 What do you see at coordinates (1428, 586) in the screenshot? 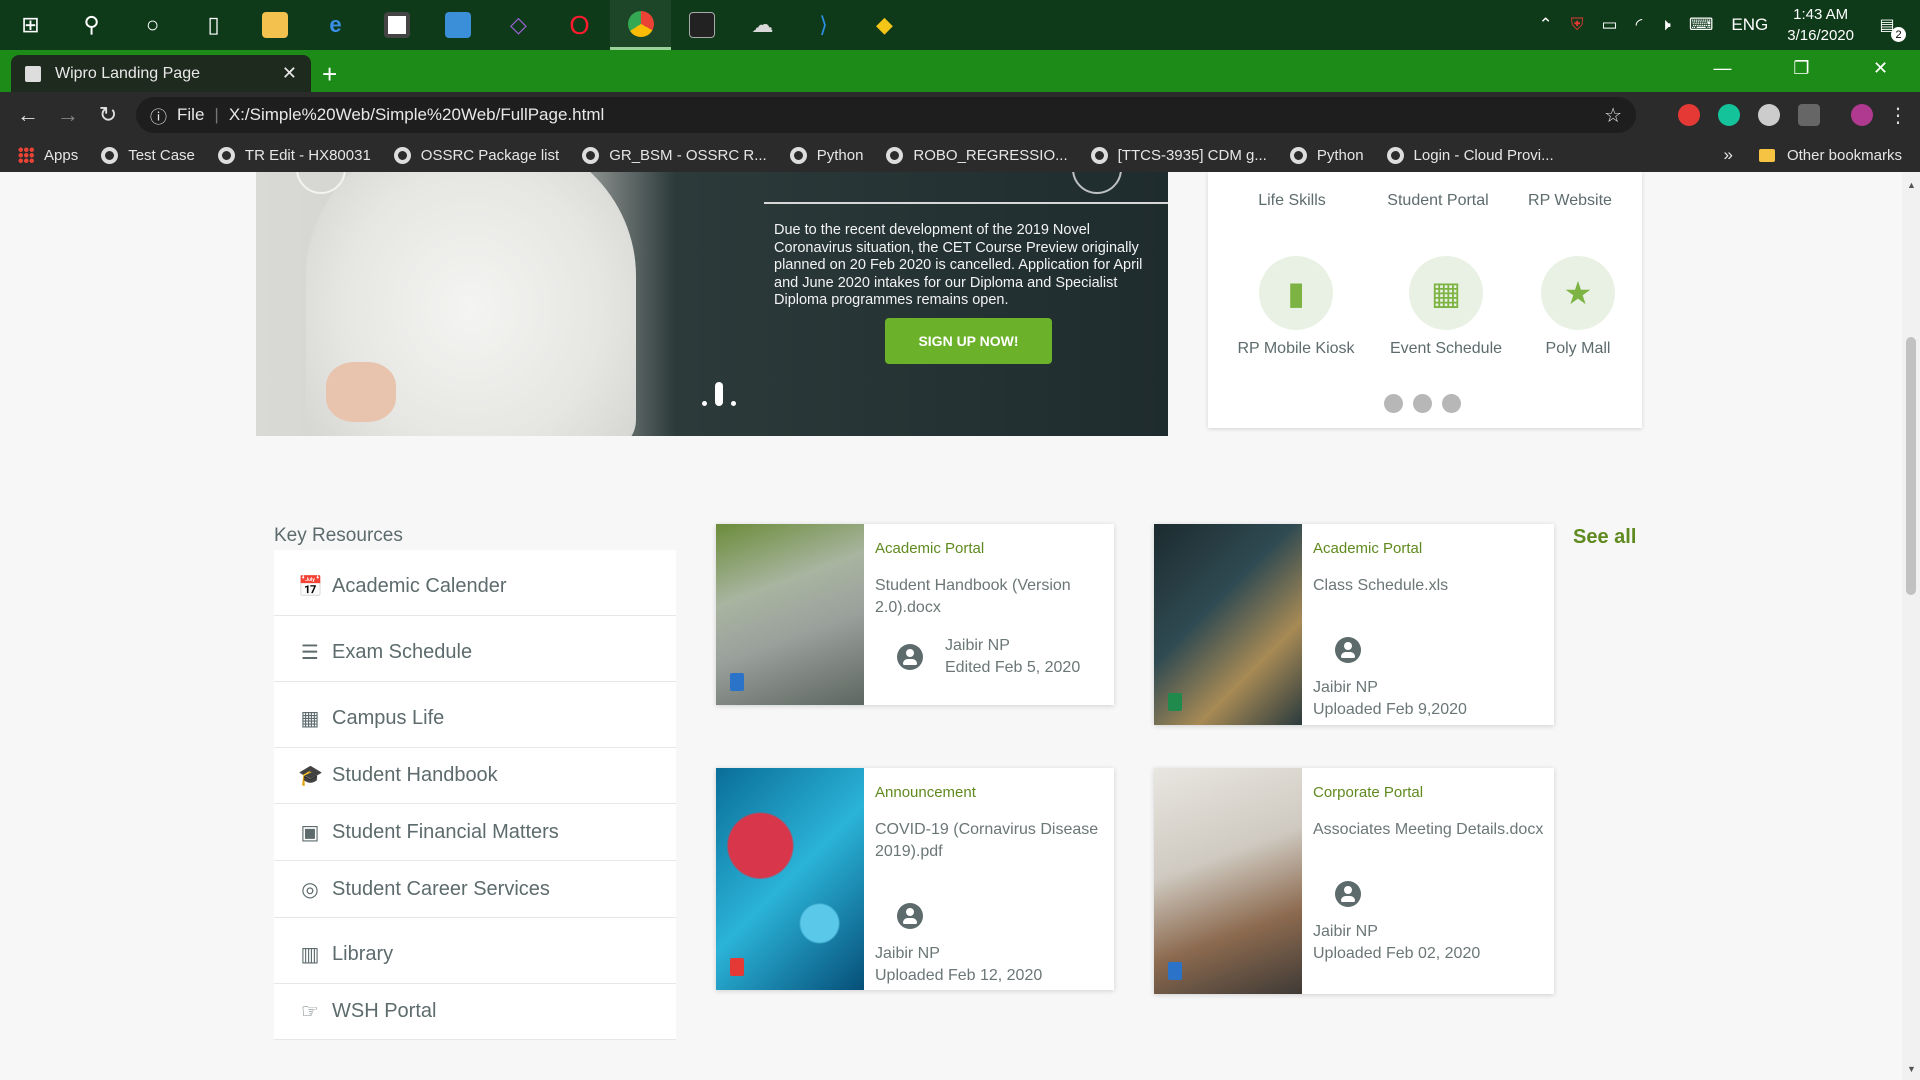
I see `document-filename: Class Schedule.xls` at bounding box center [1428, 586].